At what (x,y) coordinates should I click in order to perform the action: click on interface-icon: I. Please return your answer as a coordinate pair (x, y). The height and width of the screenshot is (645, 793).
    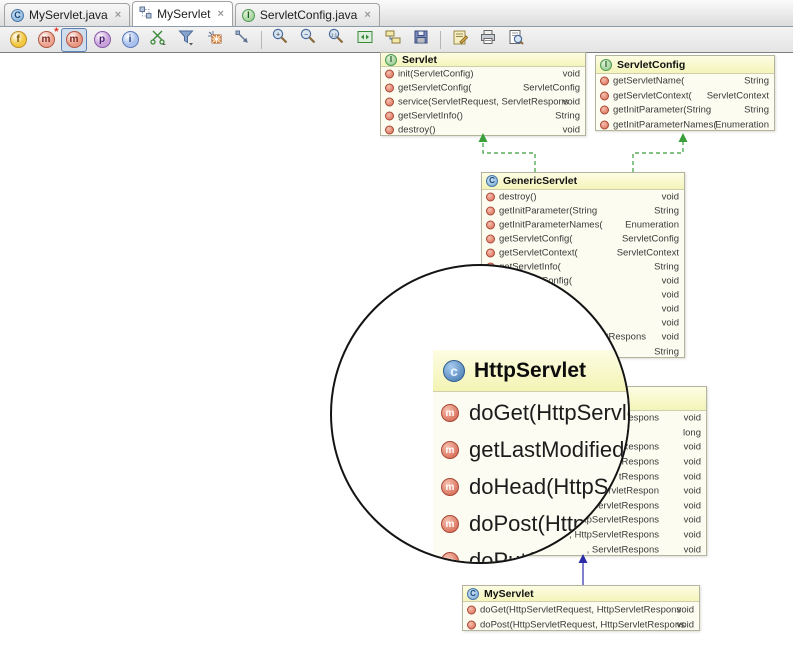
    Looking at the image, I should click on (391, 59).